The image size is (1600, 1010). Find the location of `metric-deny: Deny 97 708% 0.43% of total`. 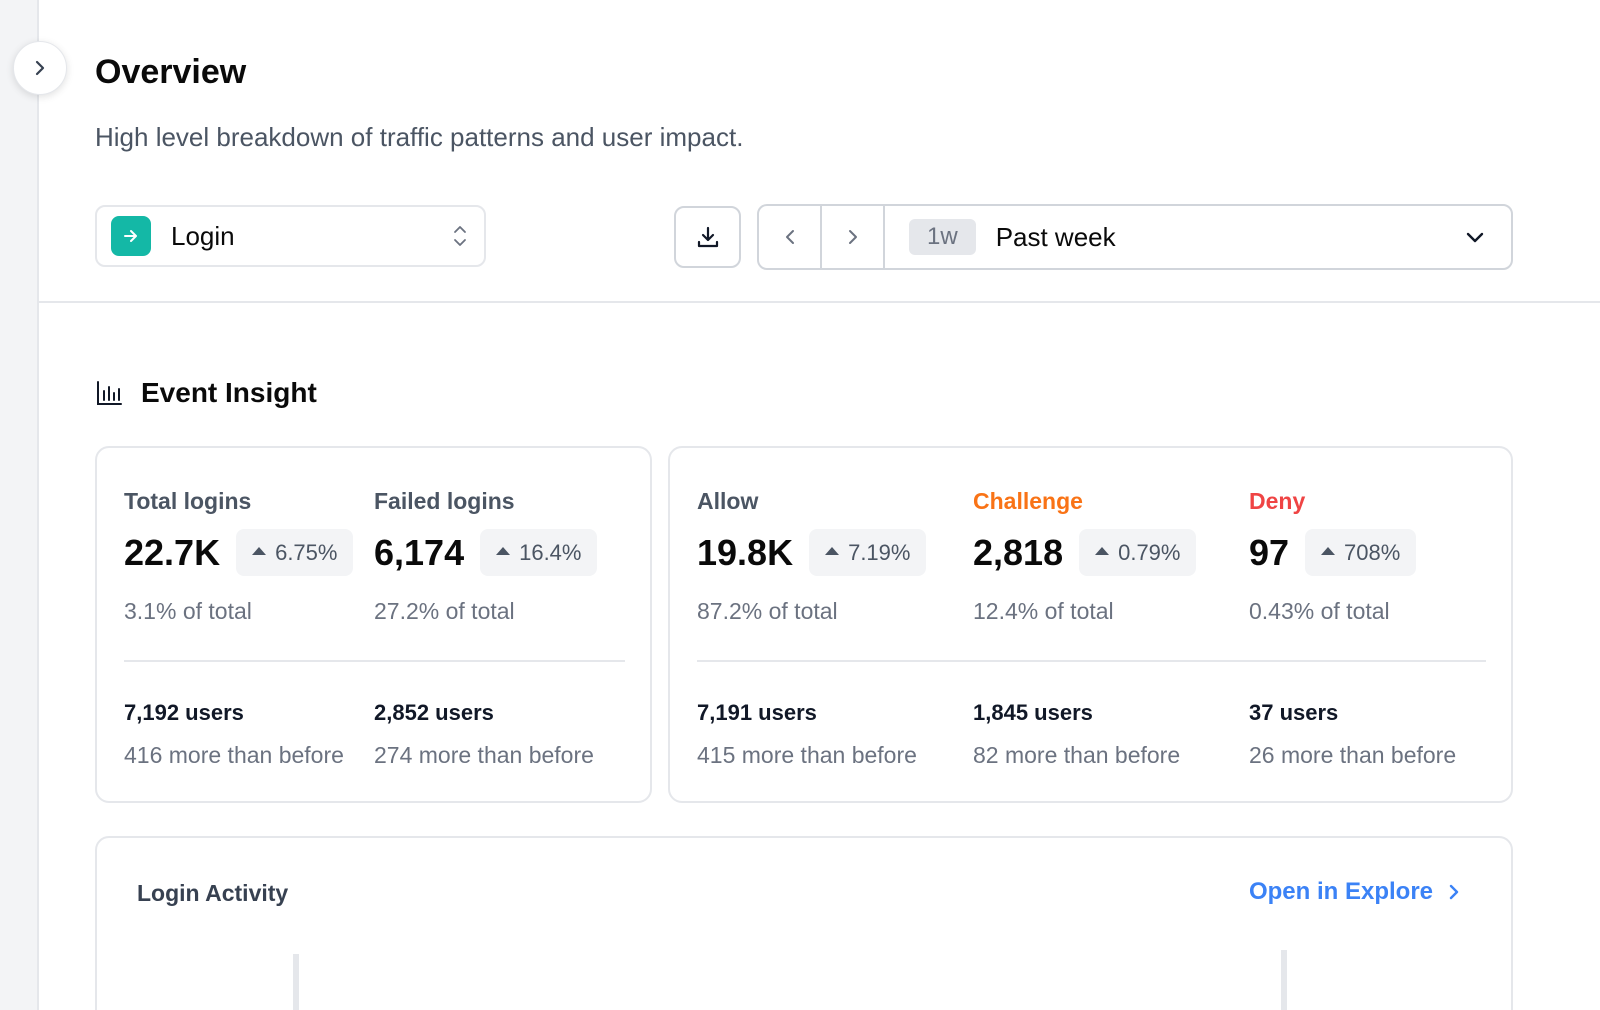

metric-deny: Deny 97 708% 0.43% of total is located at coordinates (1333, 556).